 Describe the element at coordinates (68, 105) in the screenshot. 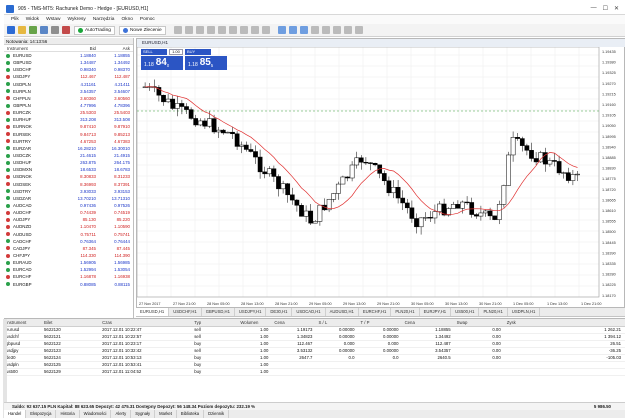

I see `symbol-row: GBPPLN 4.77996 4.78396` at that location.